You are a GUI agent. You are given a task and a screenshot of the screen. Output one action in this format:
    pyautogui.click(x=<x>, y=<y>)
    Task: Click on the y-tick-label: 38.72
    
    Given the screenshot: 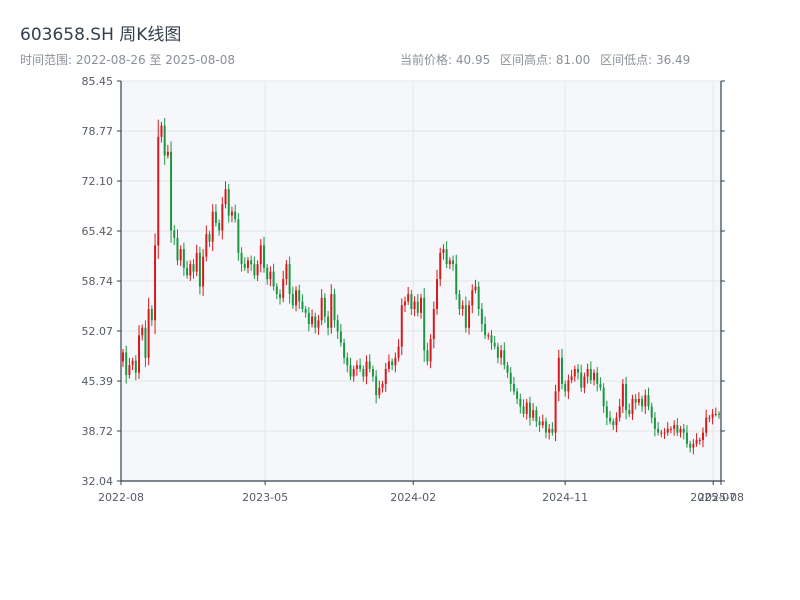 What is the action you would take?
    pyautogui.click(x=98, y=431)
    